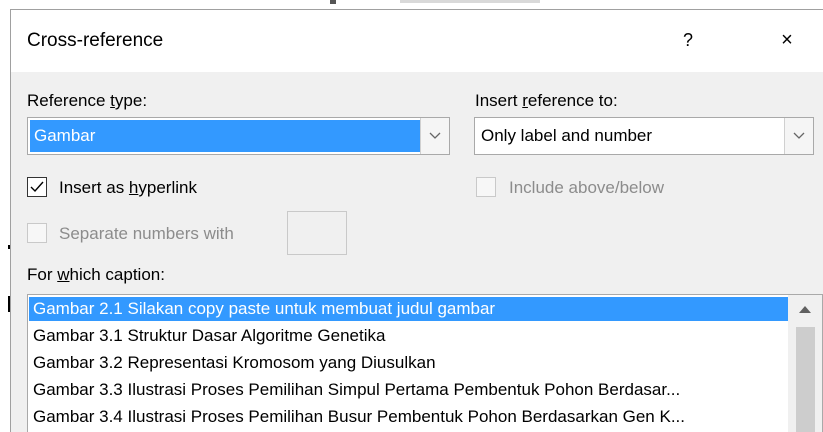 The height and width of the screenshot is (432, 823). I want to click on scroll-up-button, so click(805, 310).